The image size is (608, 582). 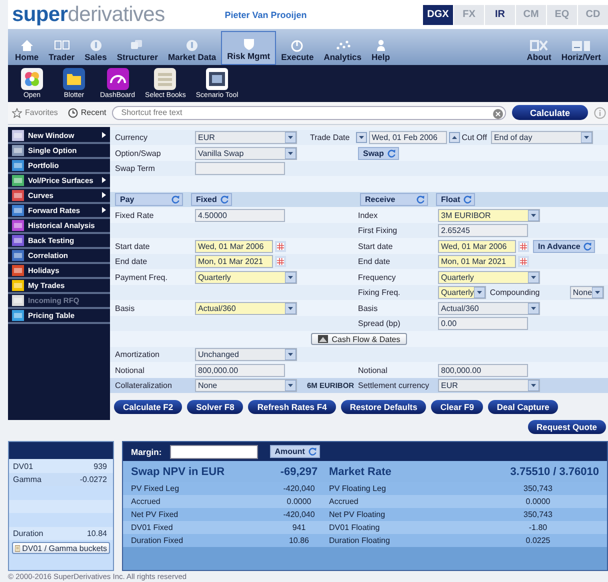 I want to click on asset-tab: DGX, so click(x=438, y=14).